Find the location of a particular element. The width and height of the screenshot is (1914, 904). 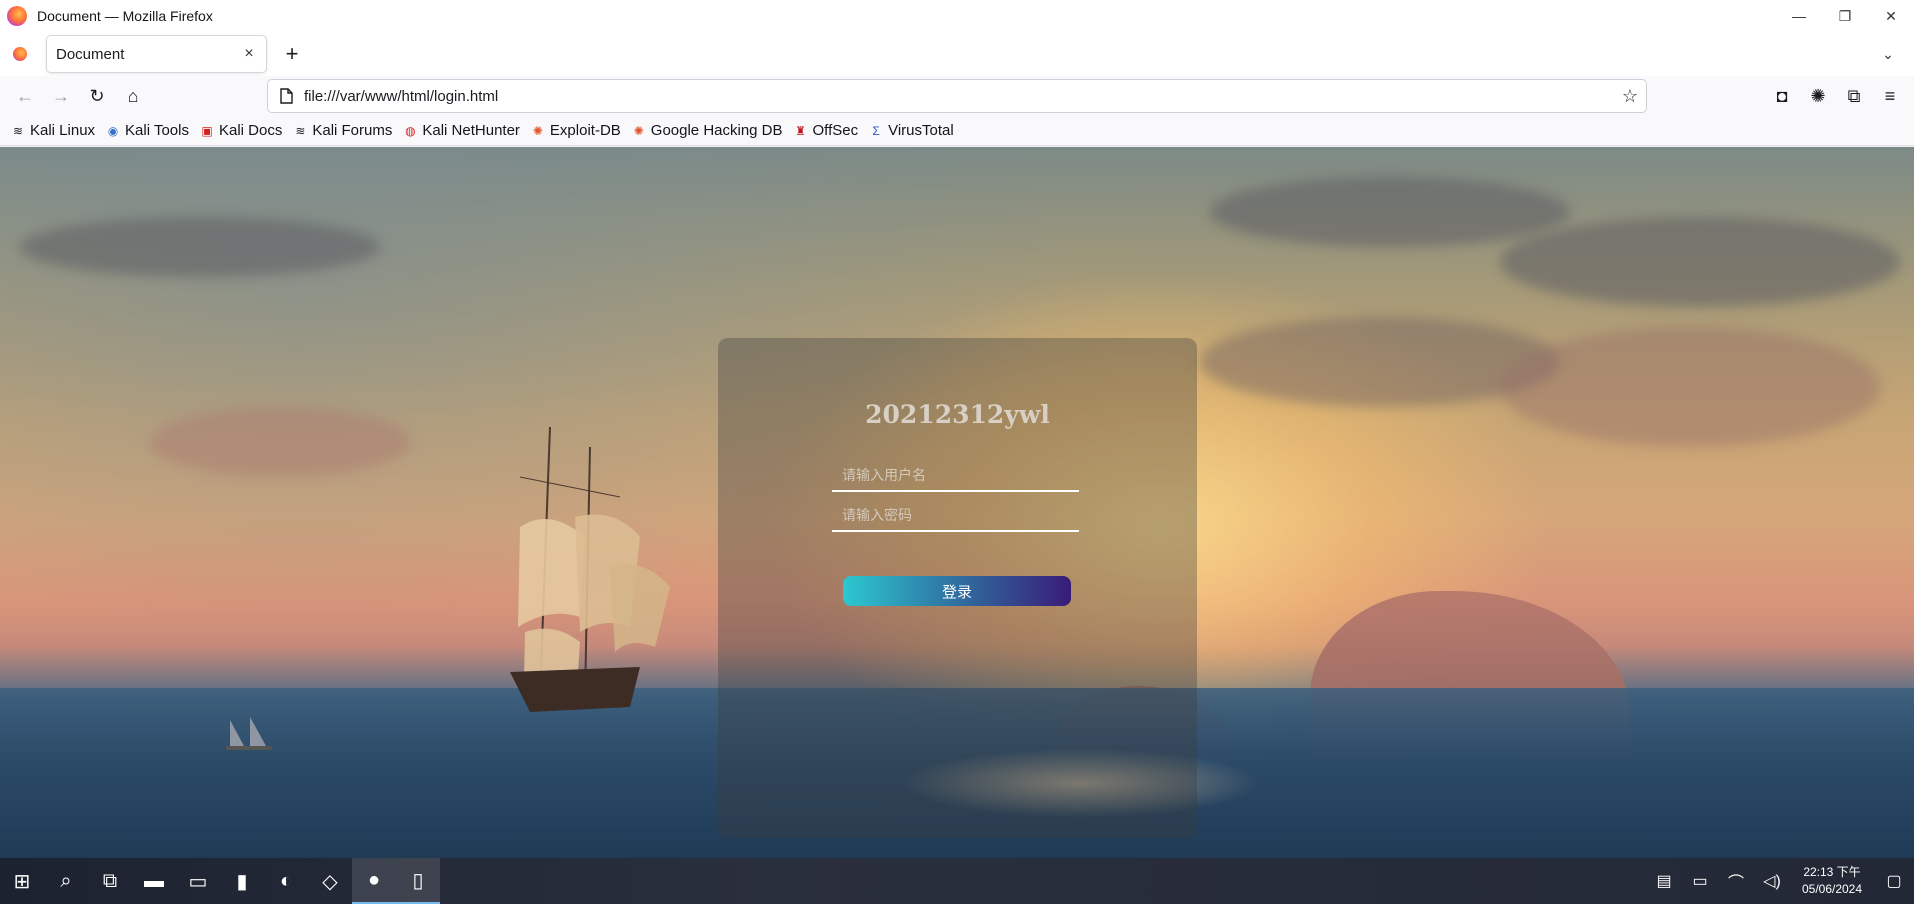

clock: 22:13 下午 05/06/2024 is located at coordinates (1832, 881).